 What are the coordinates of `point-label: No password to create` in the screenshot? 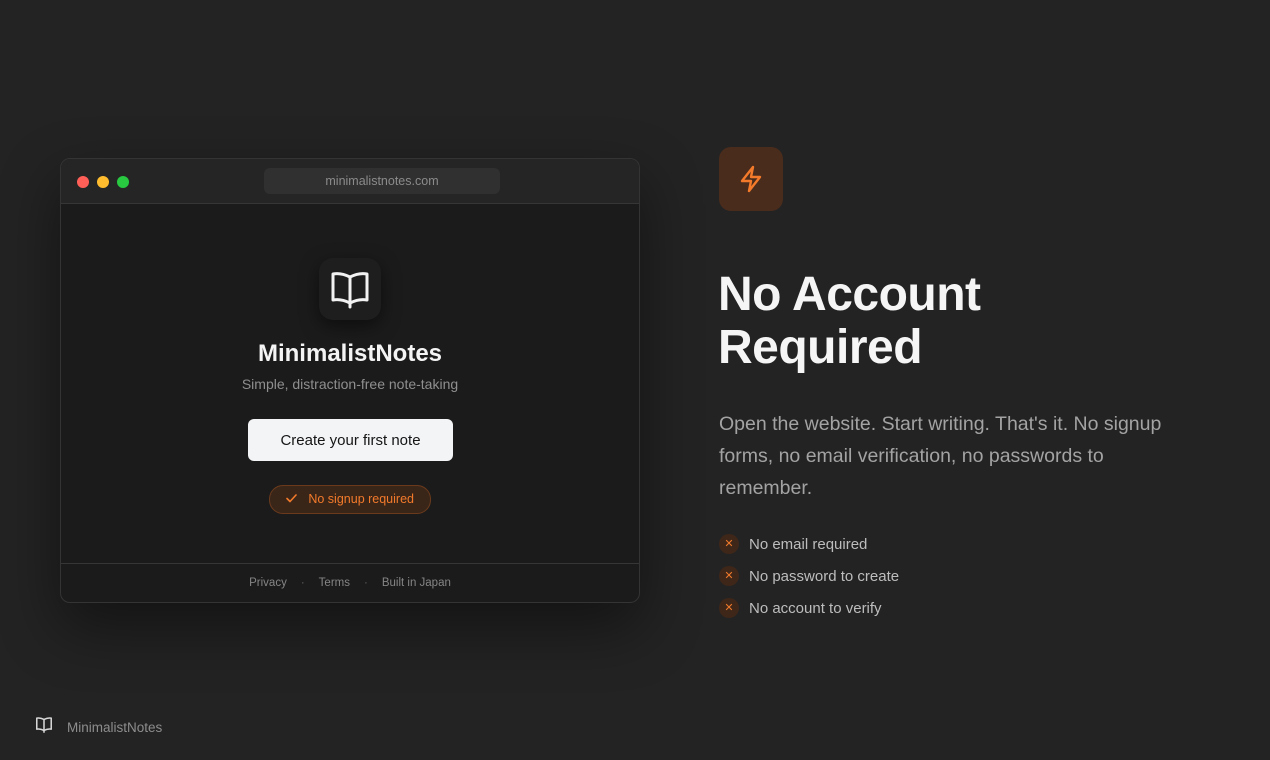 It's located at (824, 576).